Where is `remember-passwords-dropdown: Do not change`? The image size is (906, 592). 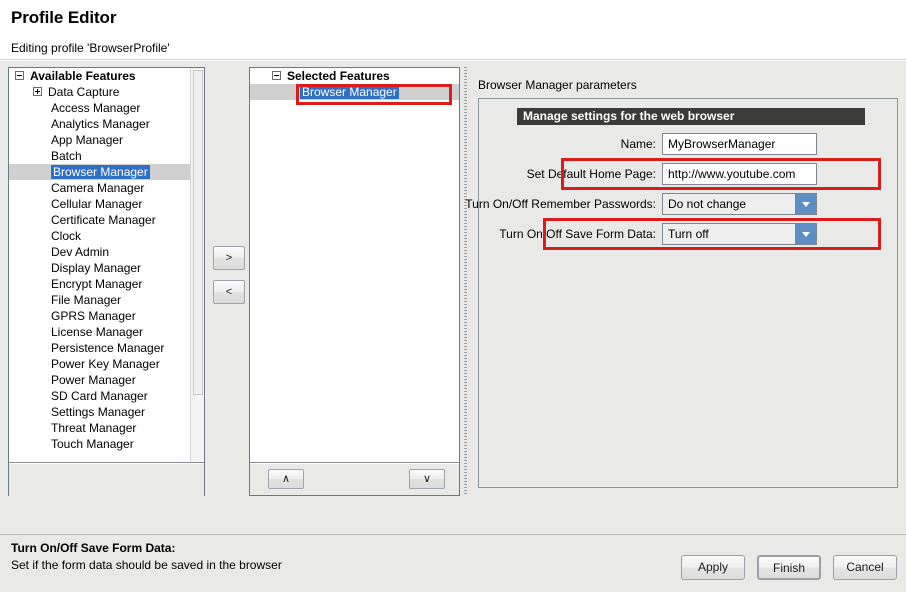
remember-passwords-dropdown: Do not change is located at coordinates (739, 204).